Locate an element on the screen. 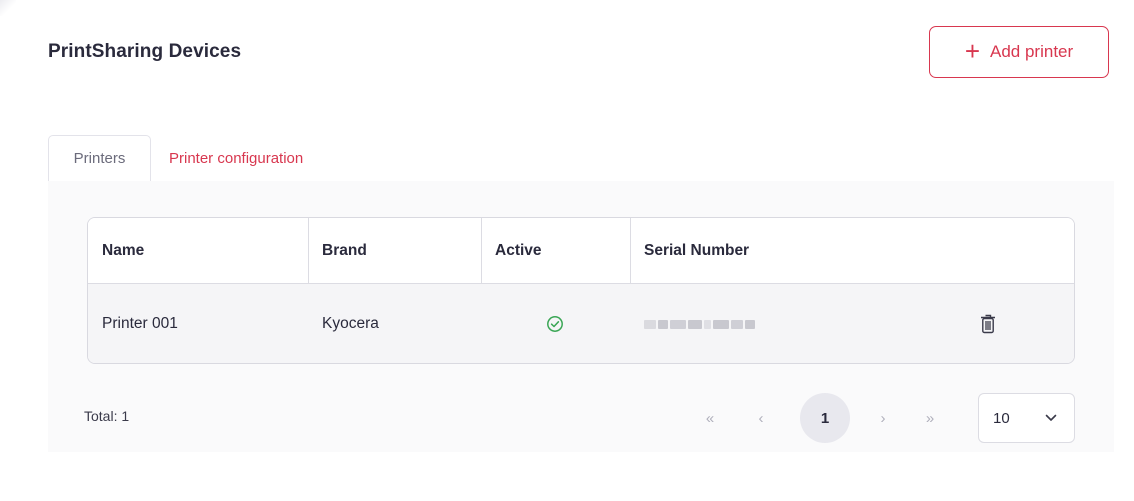 This screenshot has height=501, width=1134. column-header-brand: Brand is located at coordinates (394, 250).